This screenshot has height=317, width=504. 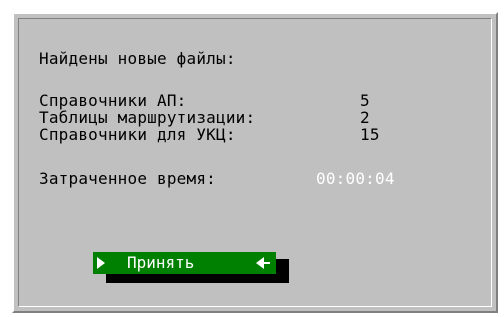 I want to click on row-label-directories-ukc: Справочники для УКЦ:, so click(x=137, y=134).